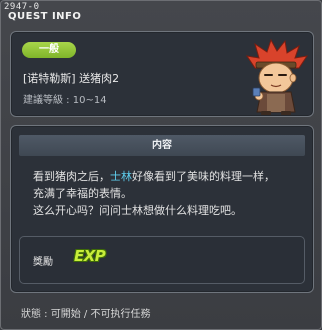  I want to click on quest-status: 狀態 : 可開始 / 不可执行任務, so click(86, 314).